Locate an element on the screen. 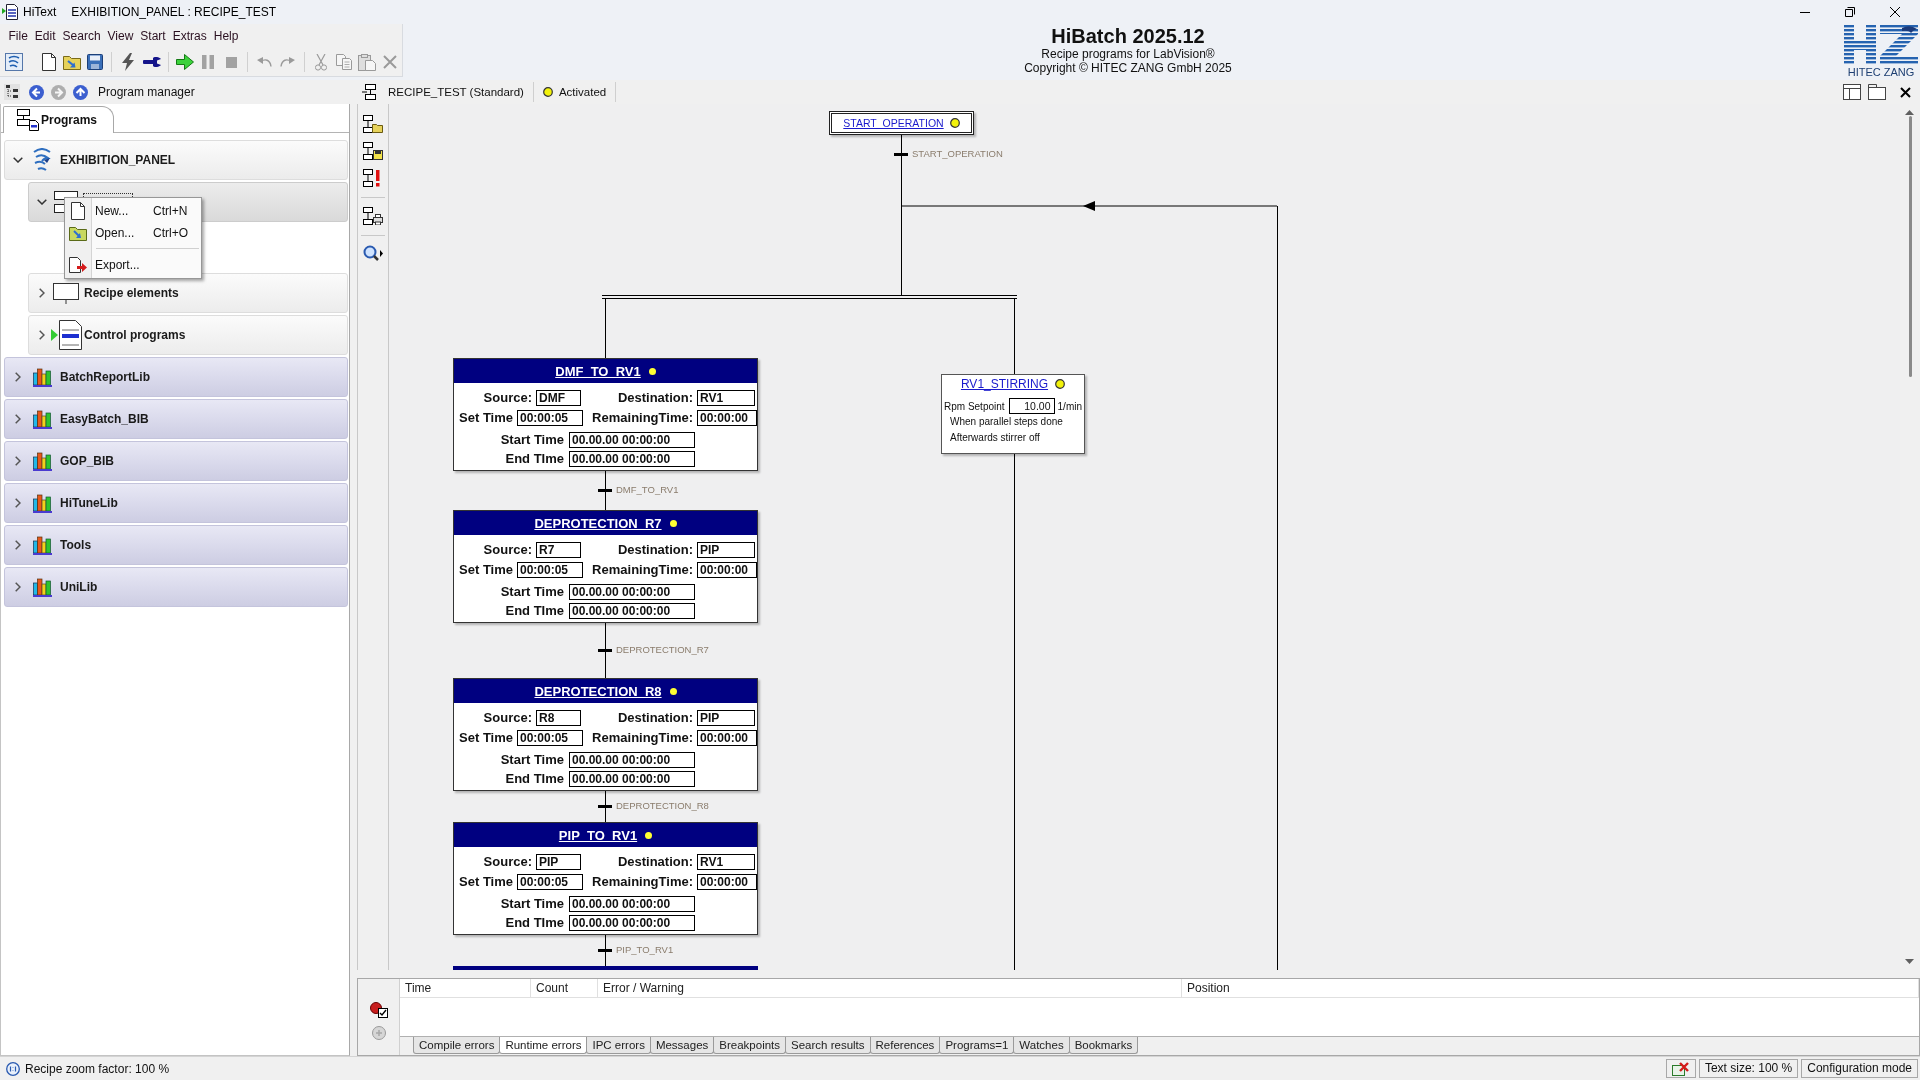  panel-title: Program manager is located at coordinates (146, 92).